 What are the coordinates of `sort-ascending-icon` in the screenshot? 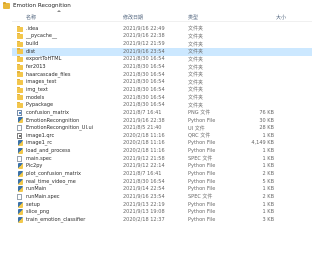 It's located at (59, 11).